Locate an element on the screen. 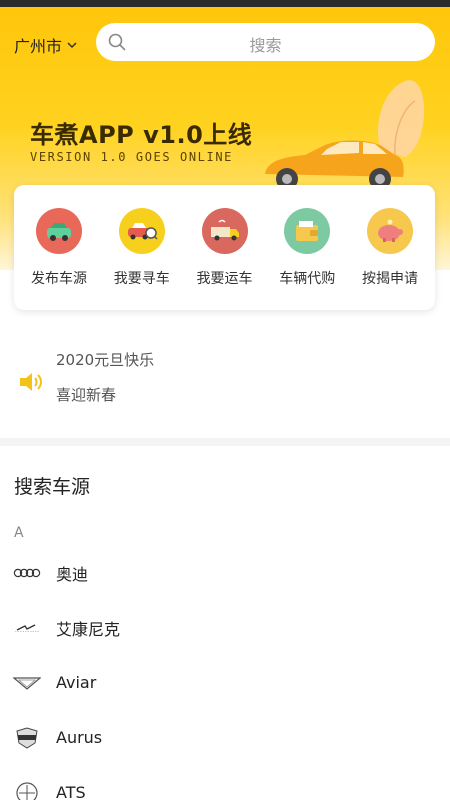 The image size is (450, 800). list-item-audi: 奥迪 is located at coordinates (225, 572).